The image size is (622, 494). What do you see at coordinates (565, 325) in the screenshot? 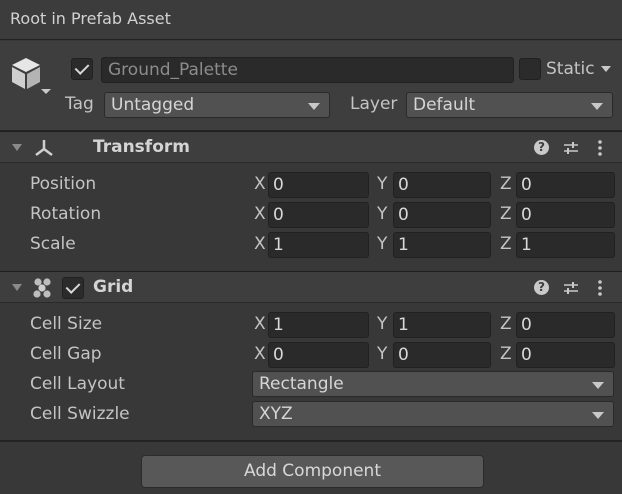
I see `cell-size-z-field: 0` at bounding box center [565, 325].